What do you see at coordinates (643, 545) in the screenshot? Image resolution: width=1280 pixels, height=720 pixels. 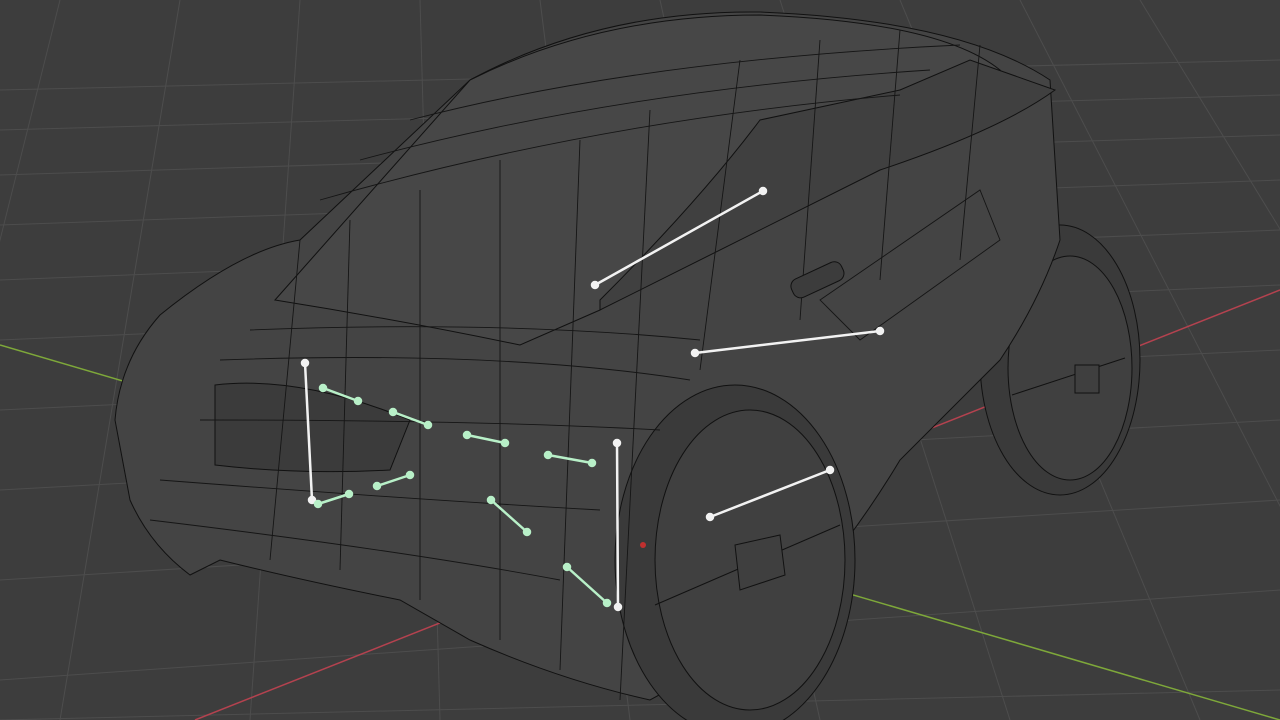 I see `origin-point` at bounding box center [643, 545].